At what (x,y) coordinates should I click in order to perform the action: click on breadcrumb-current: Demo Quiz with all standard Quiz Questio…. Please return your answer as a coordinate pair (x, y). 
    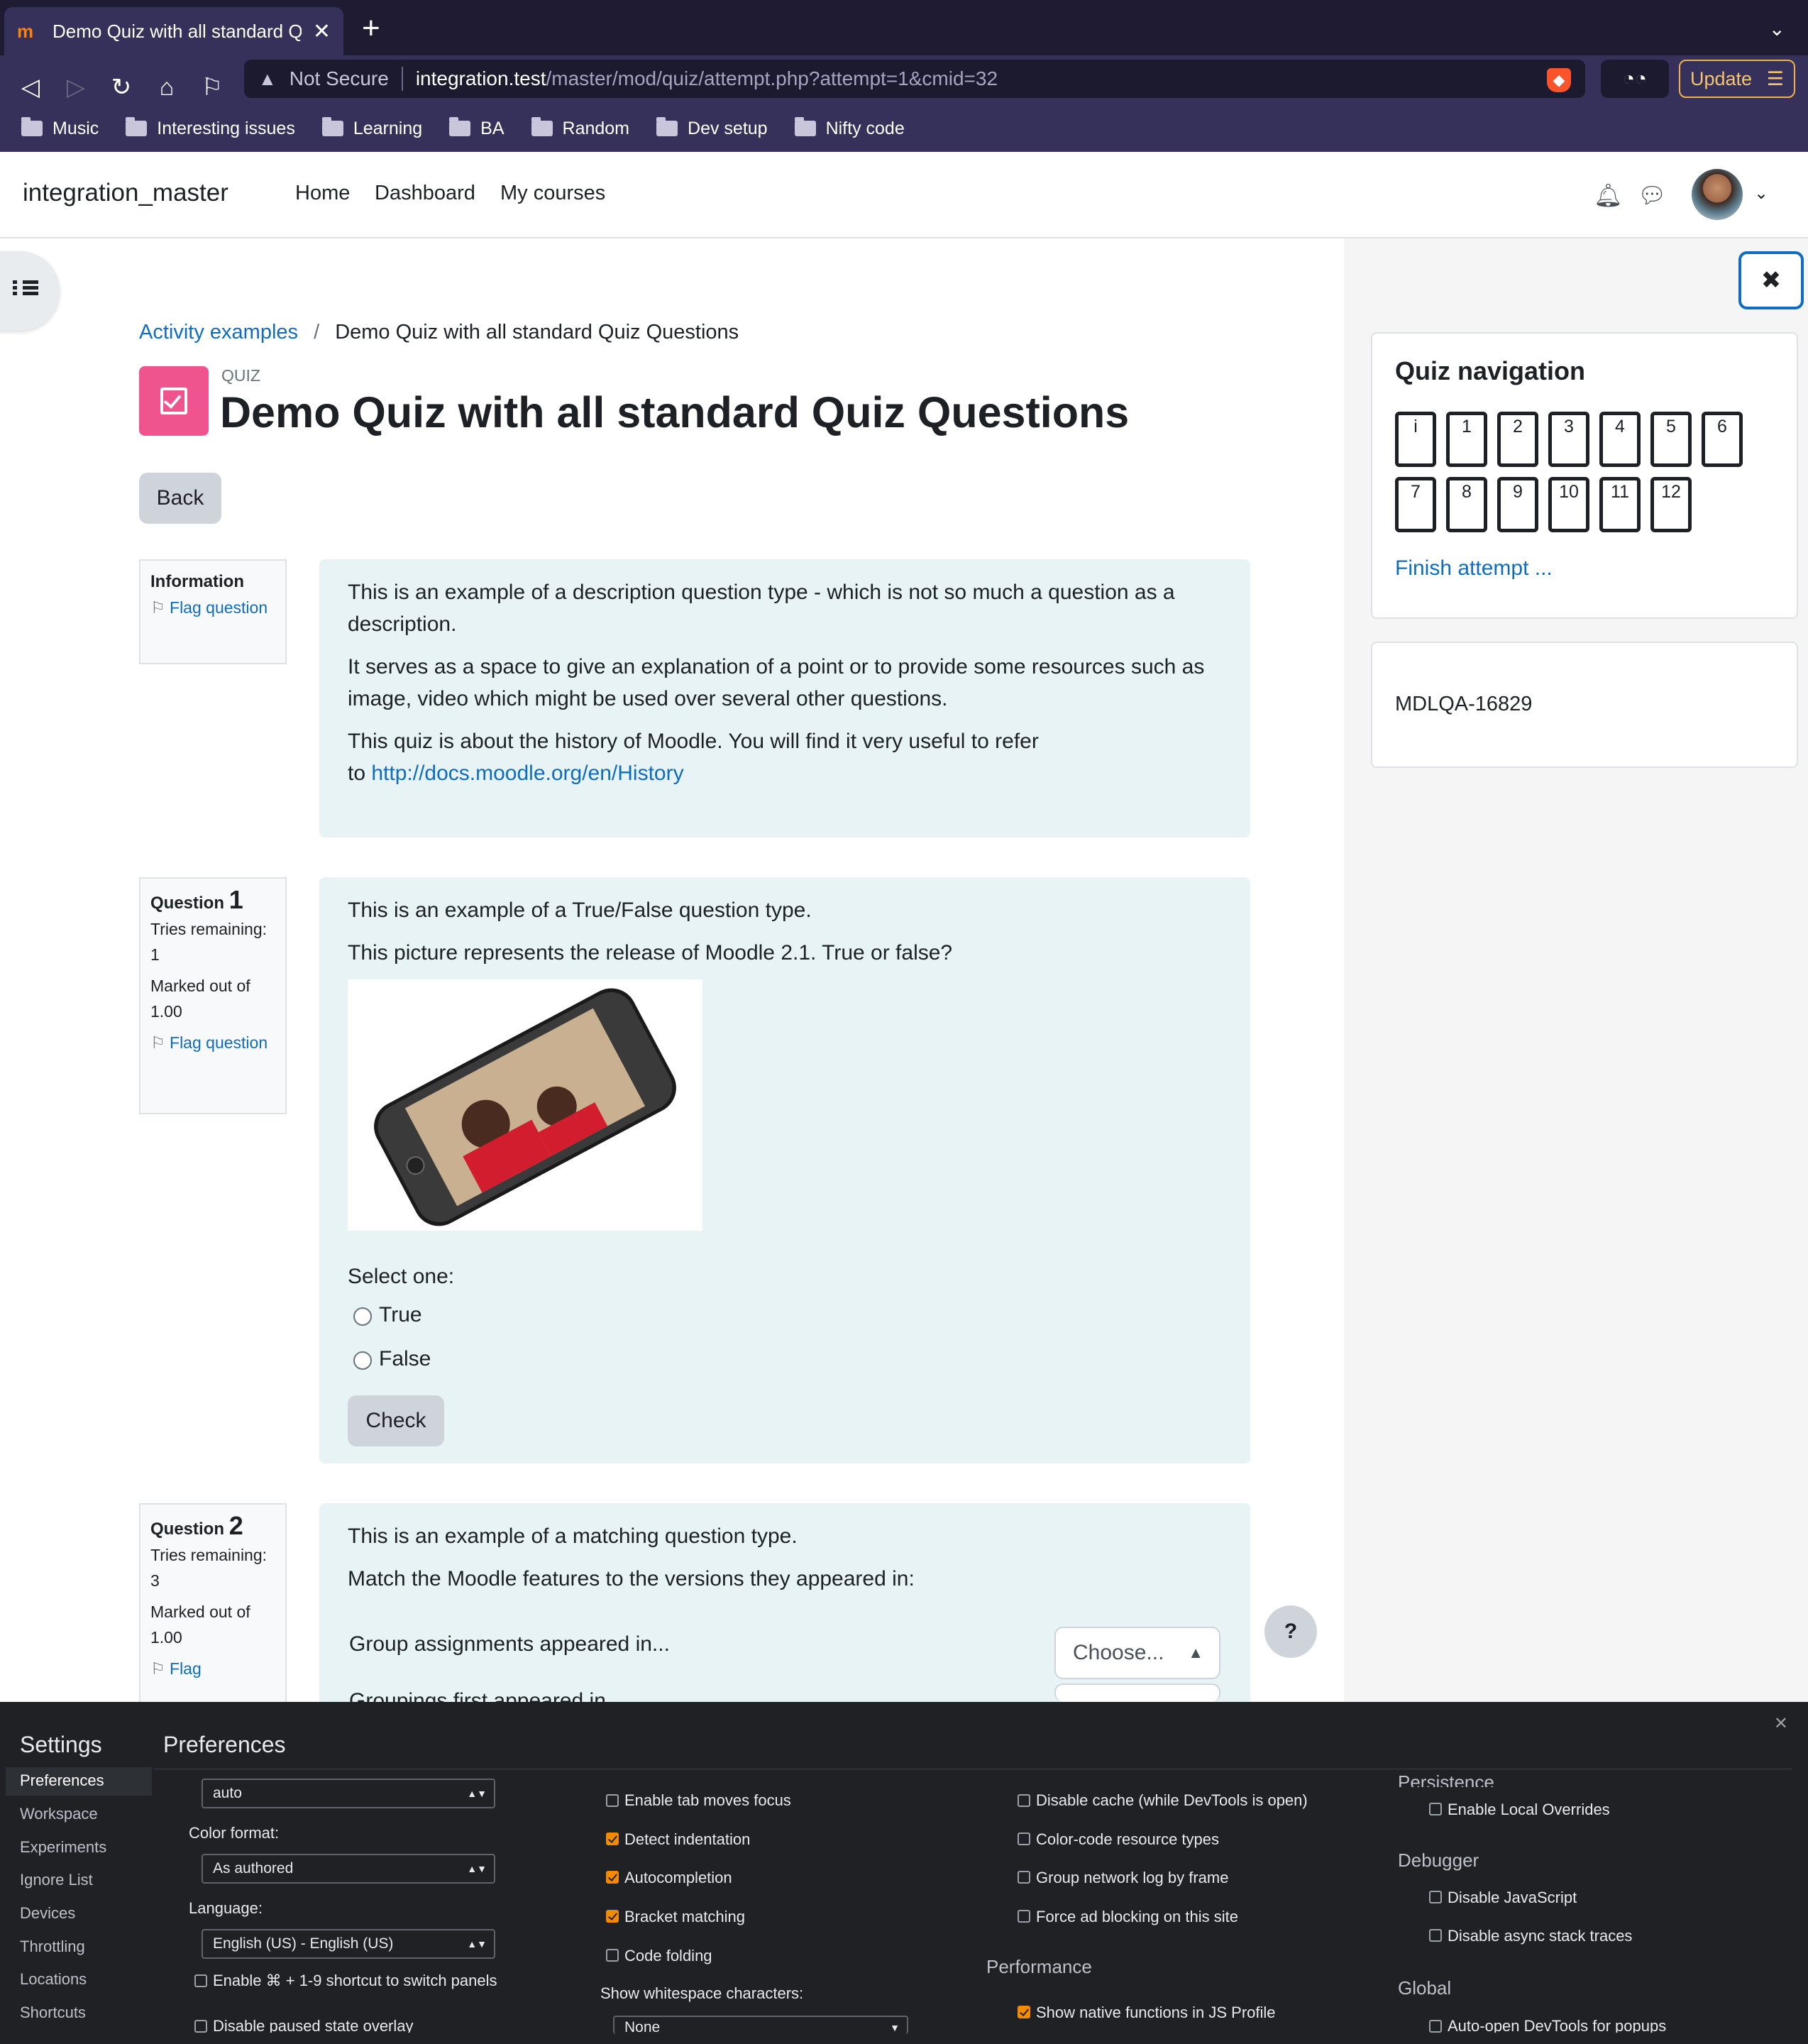
    Looking at the image, I should click on (537, 332).